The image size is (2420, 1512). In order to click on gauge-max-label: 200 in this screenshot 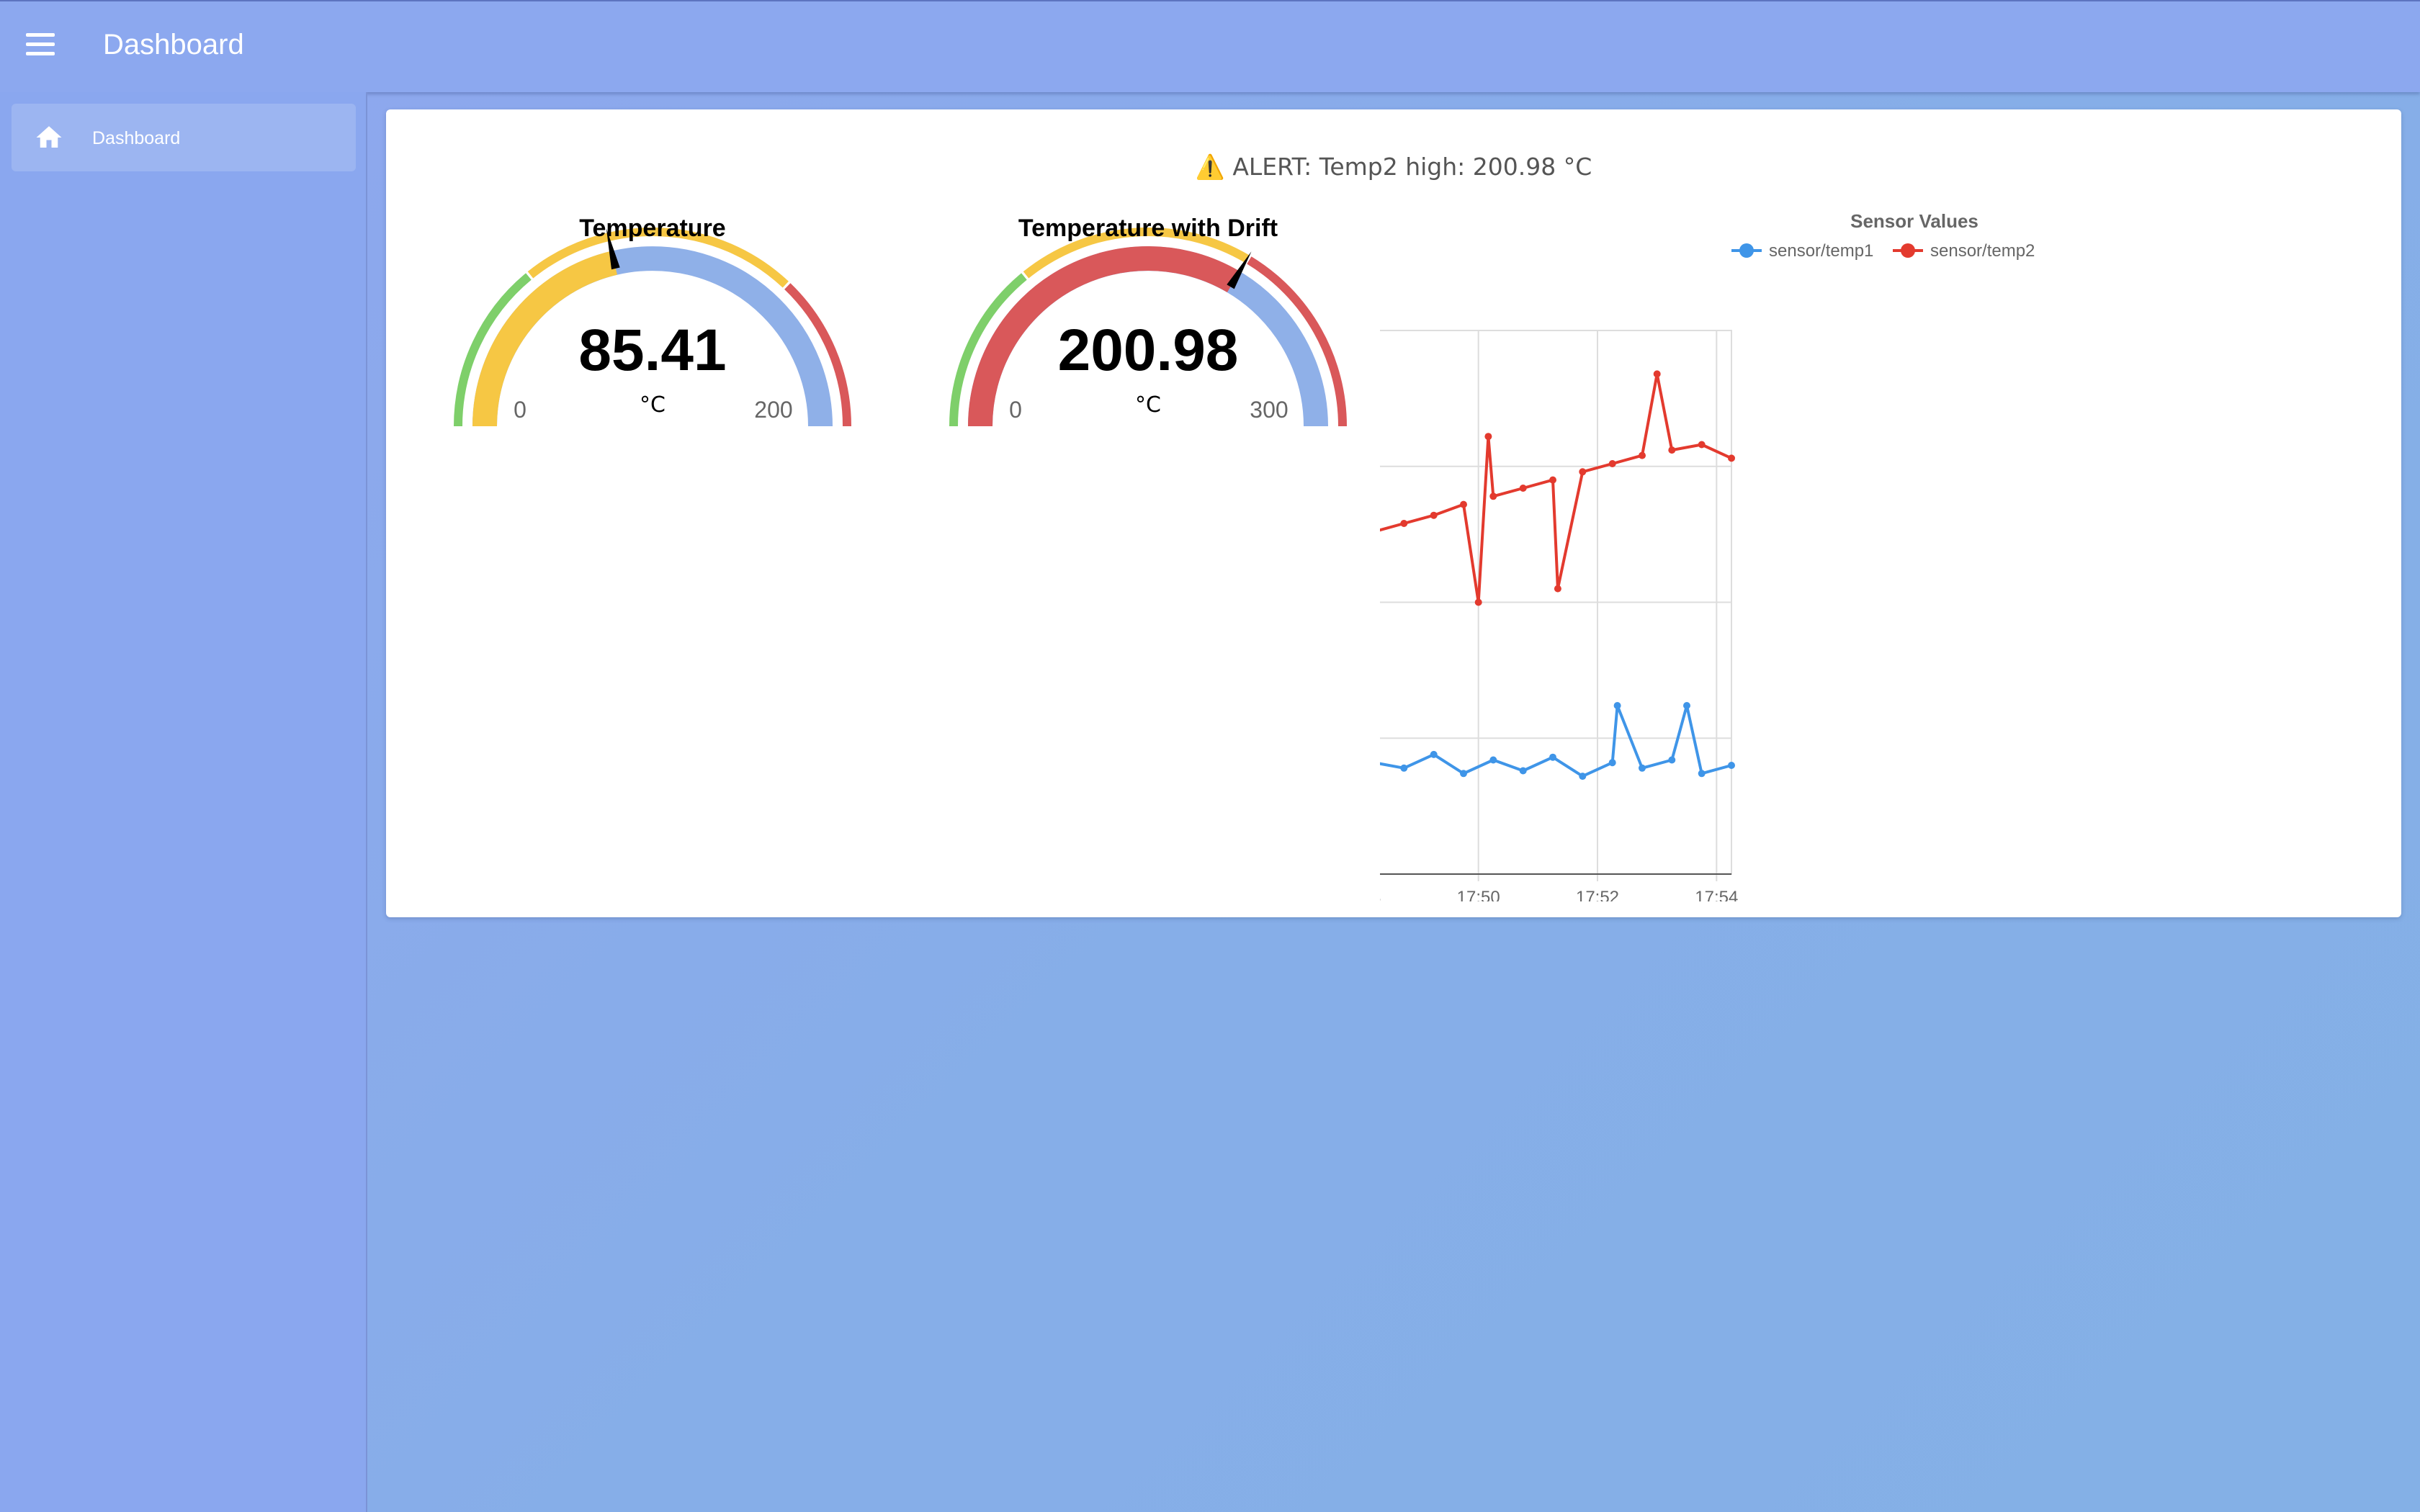, I will do `click(773, 410)`.